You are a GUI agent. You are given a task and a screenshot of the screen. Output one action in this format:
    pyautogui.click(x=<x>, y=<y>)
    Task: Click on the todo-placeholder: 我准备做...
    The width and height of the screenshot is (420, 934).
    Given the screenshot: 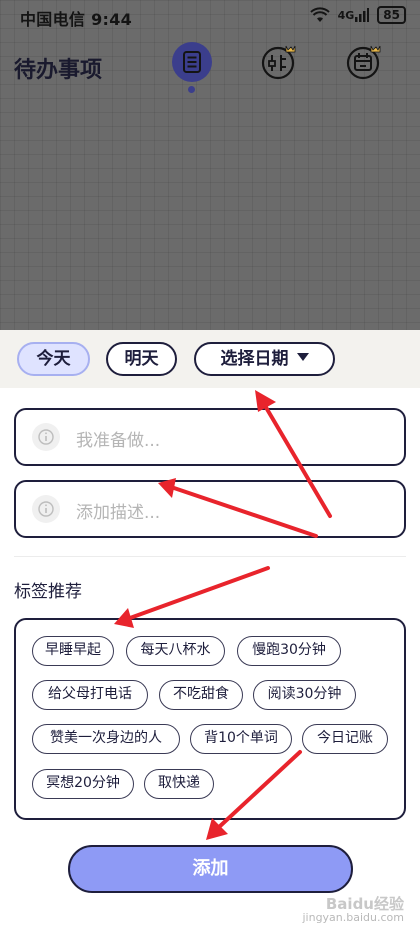 What is the action you would take?
    pyautogui.click(x=118, y=441)
    